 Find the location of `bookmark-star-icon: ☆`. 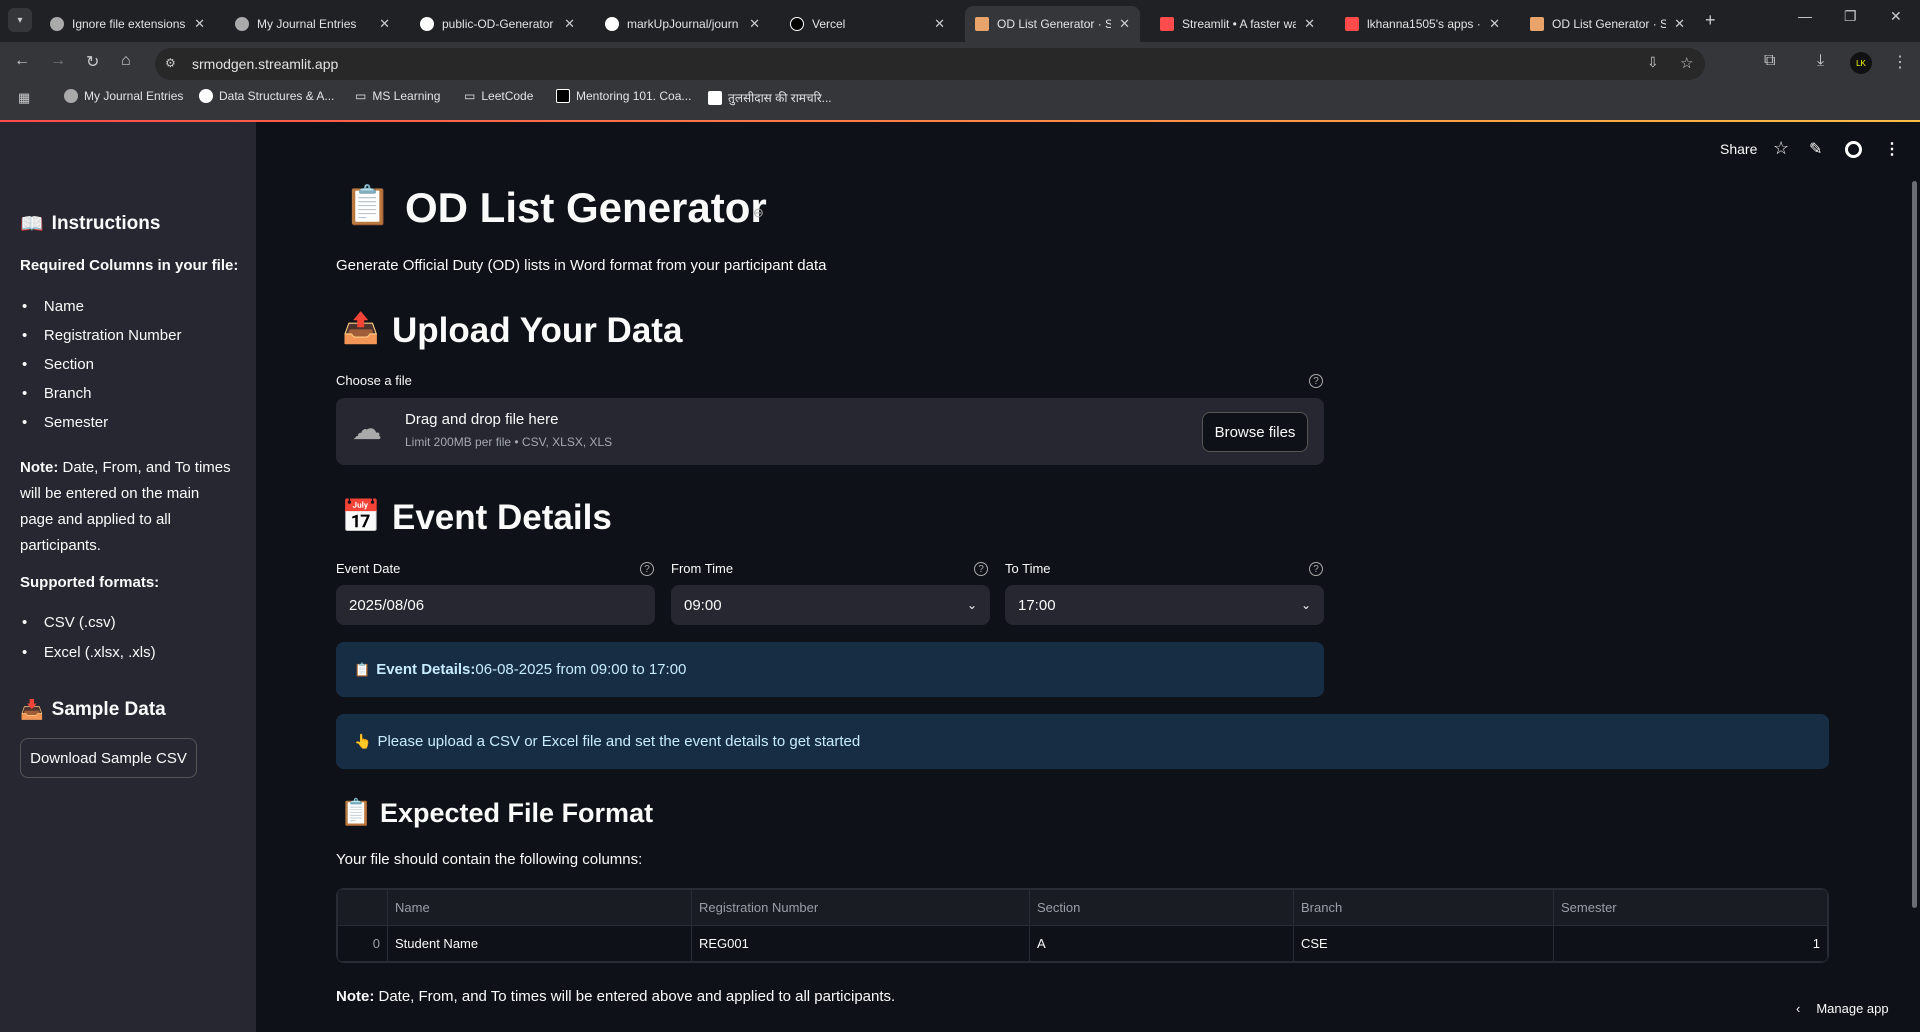

bookmark-star-icon: ☆ is located at coordinates (1686, 63).